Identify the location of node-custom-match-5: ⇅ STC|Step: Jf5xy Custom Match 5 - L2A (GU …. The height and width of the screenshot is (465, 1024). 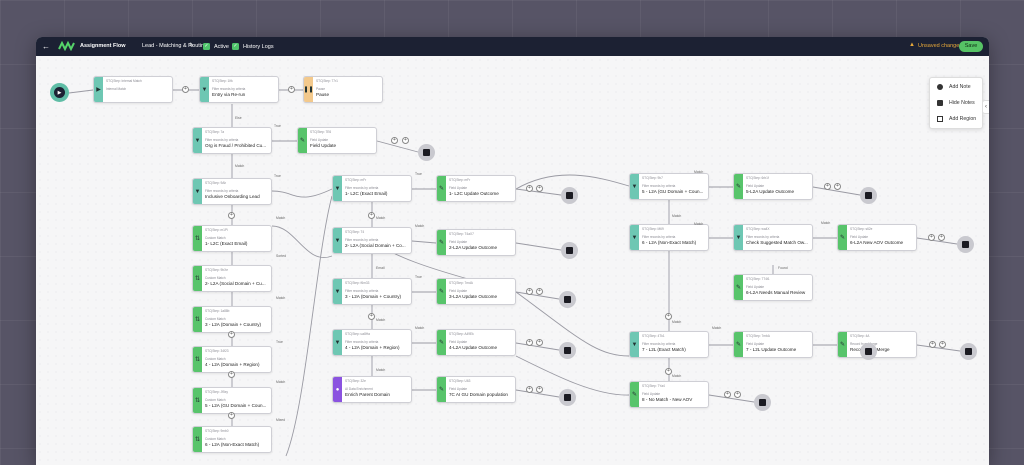
(232, 400).